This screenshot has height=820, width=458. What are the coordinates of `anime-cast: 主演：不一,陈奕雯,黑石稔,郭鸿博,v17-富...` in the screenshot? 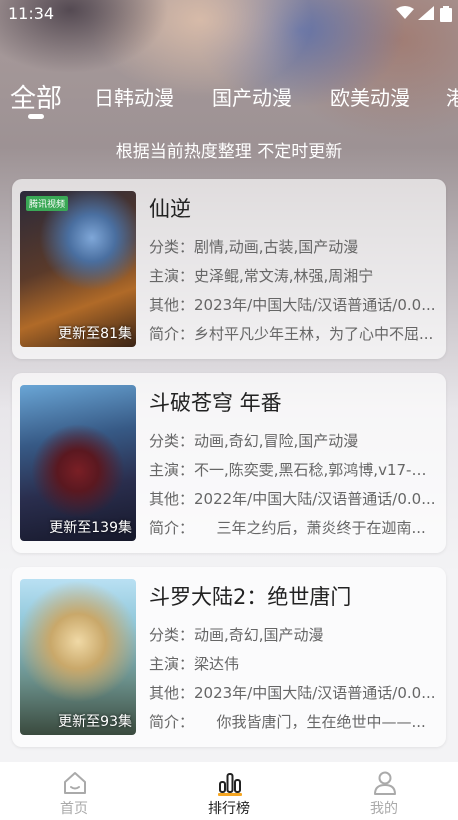 It's located at (294, 470).